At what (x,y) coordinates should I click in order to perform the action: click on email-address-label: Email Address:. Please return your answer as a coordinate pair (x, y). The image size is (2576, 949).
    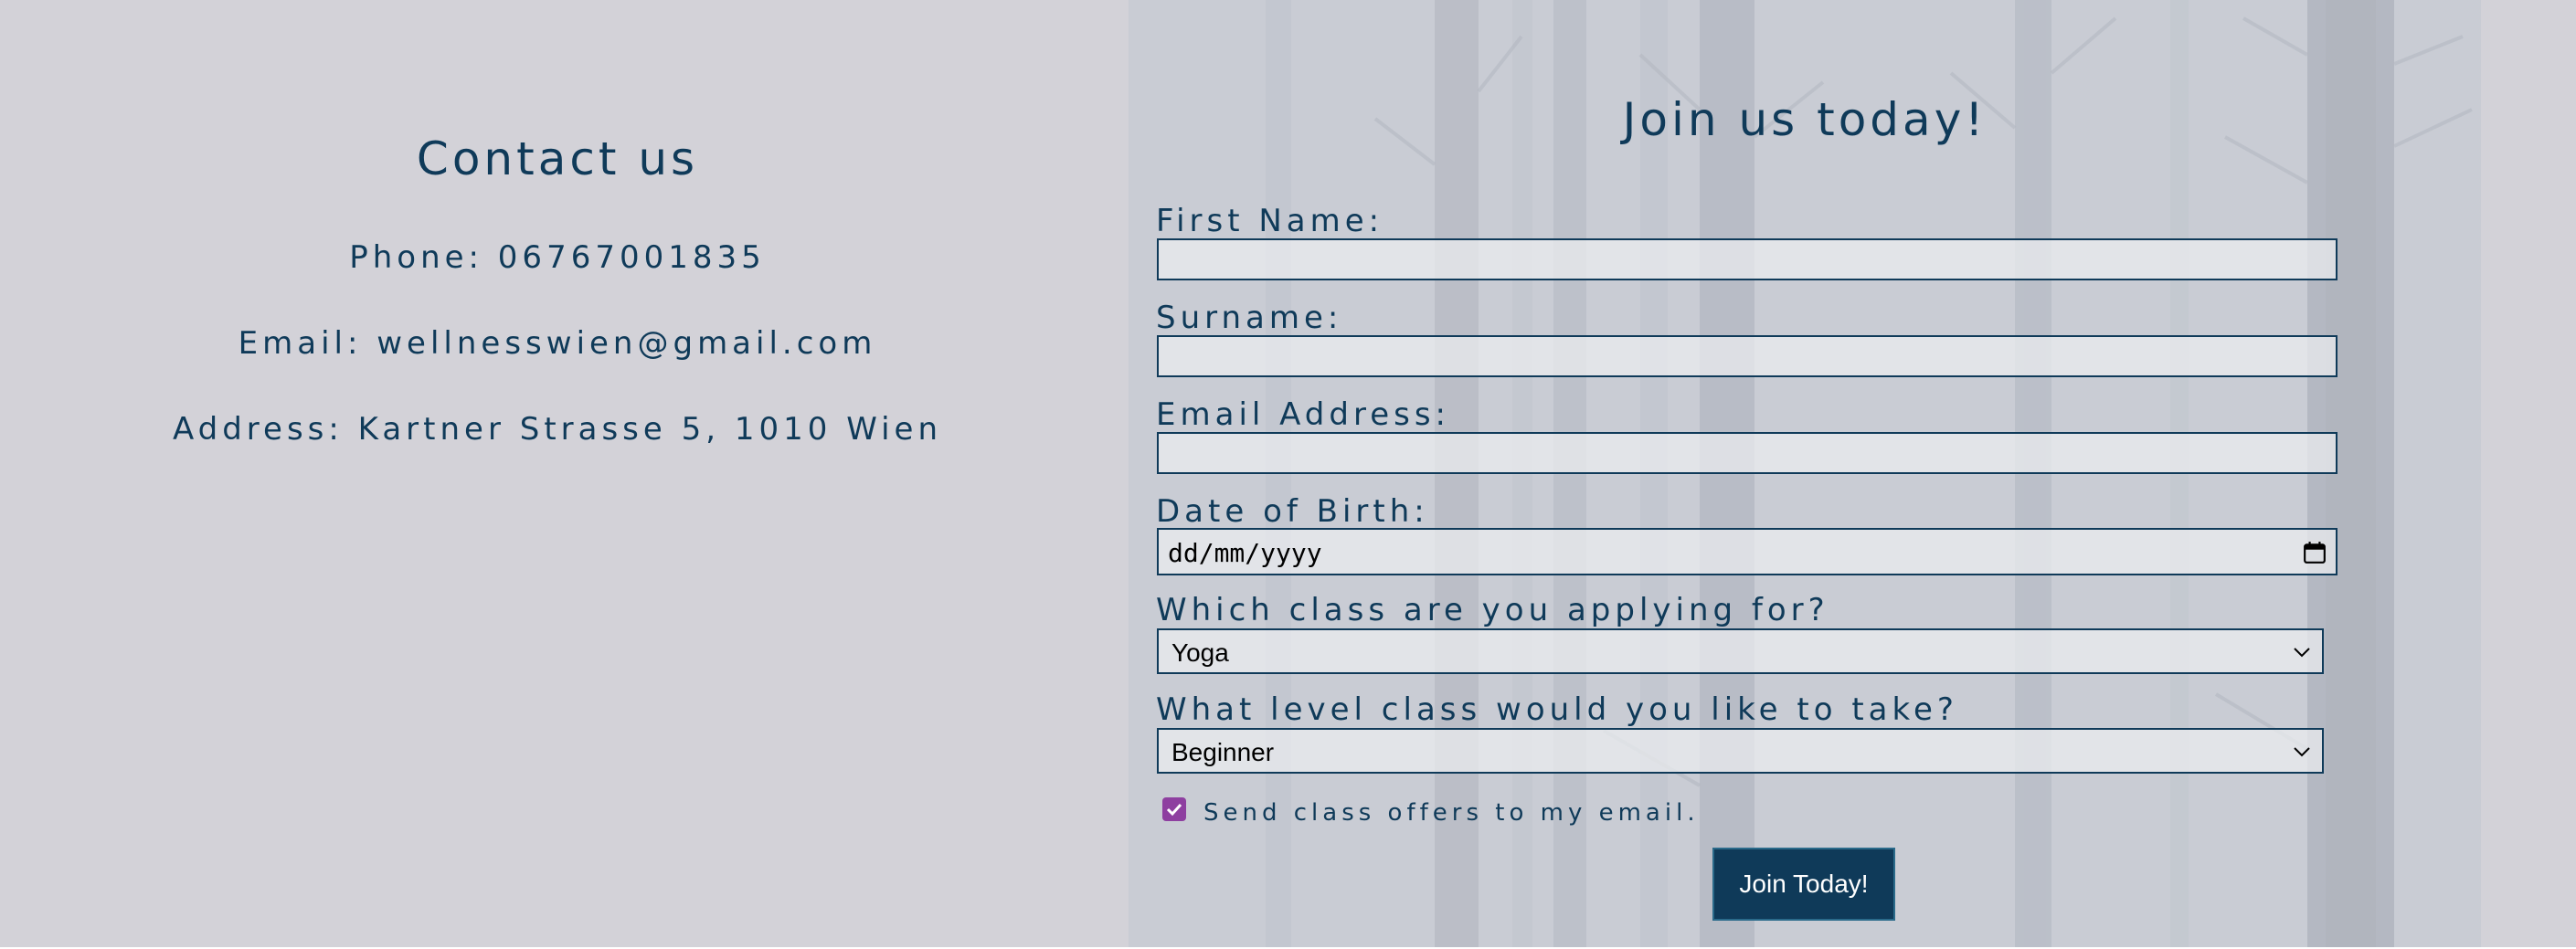
    Looking at the image, I should click on (1303, 414).